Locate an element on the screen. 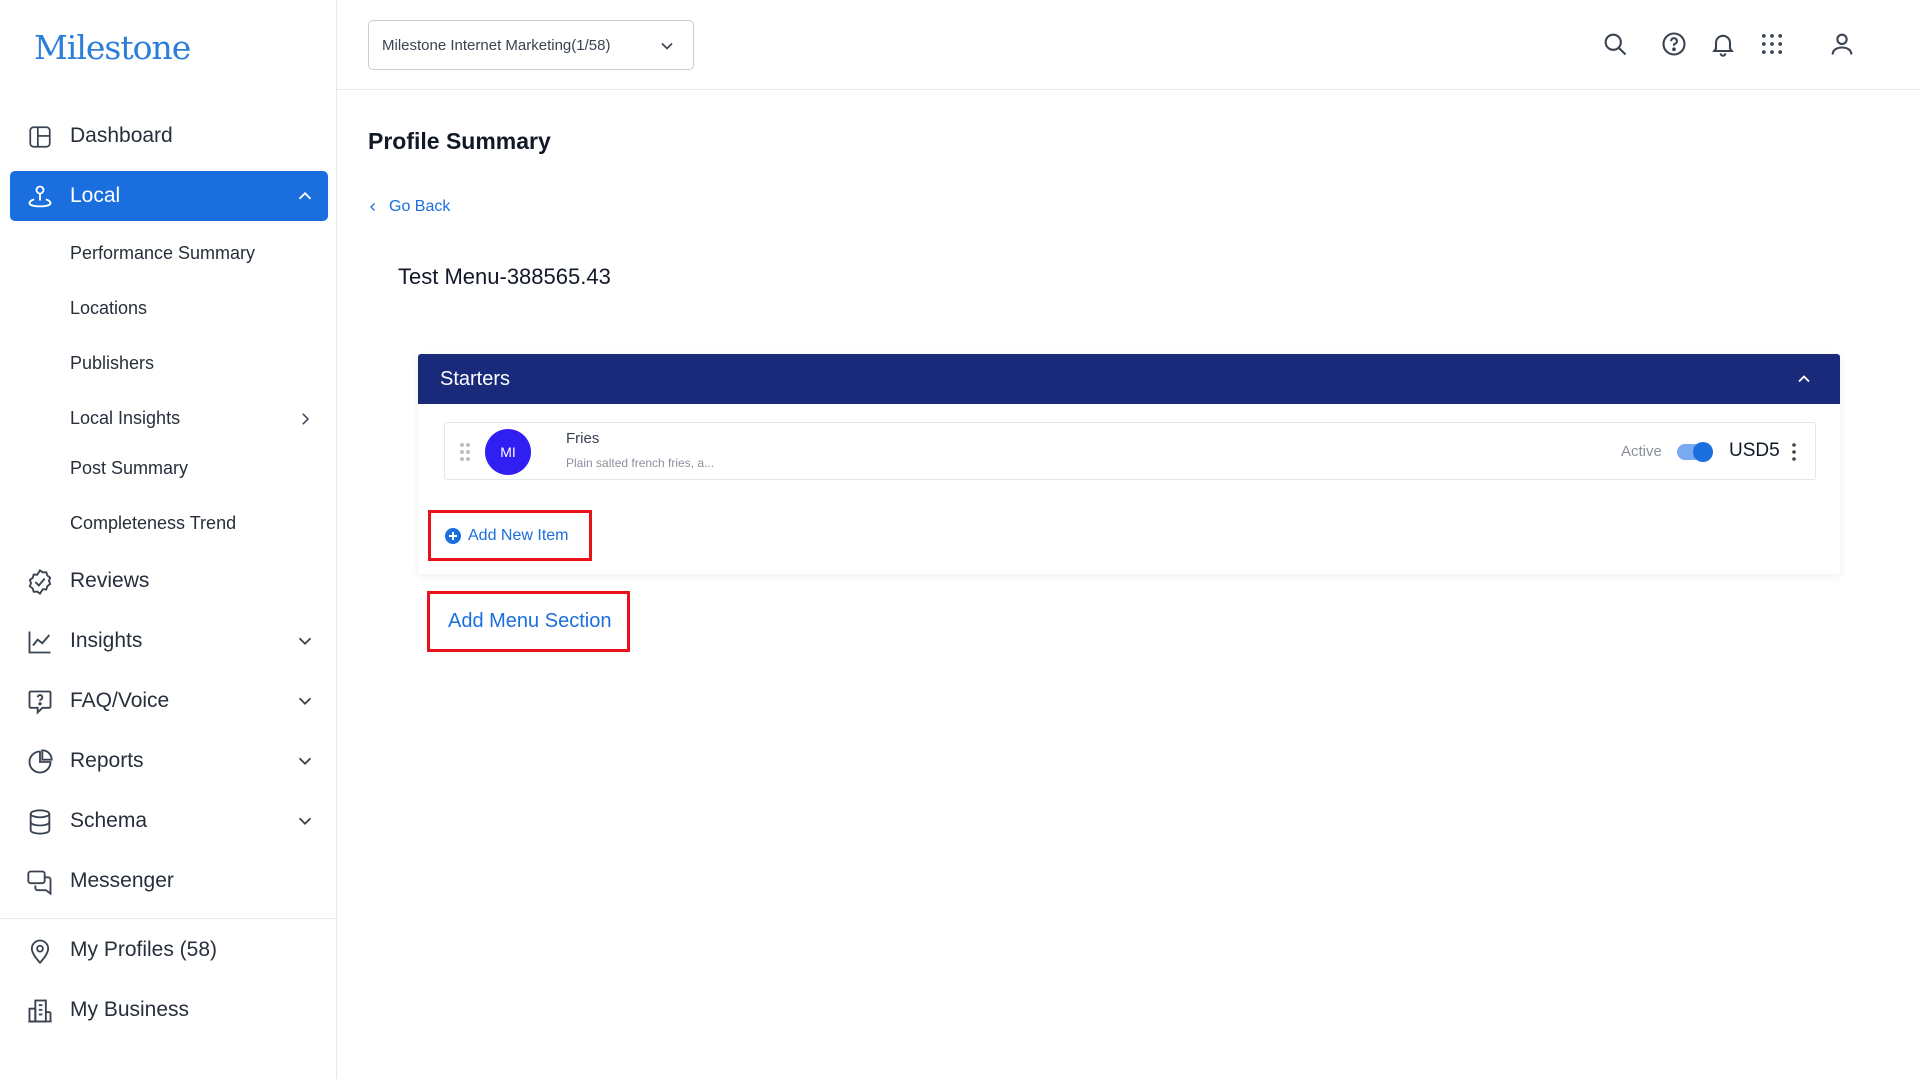 The width and height of the screenshot is (1919, 1079). sidebar-item-label: Schema is located at coordinates (109, 820).